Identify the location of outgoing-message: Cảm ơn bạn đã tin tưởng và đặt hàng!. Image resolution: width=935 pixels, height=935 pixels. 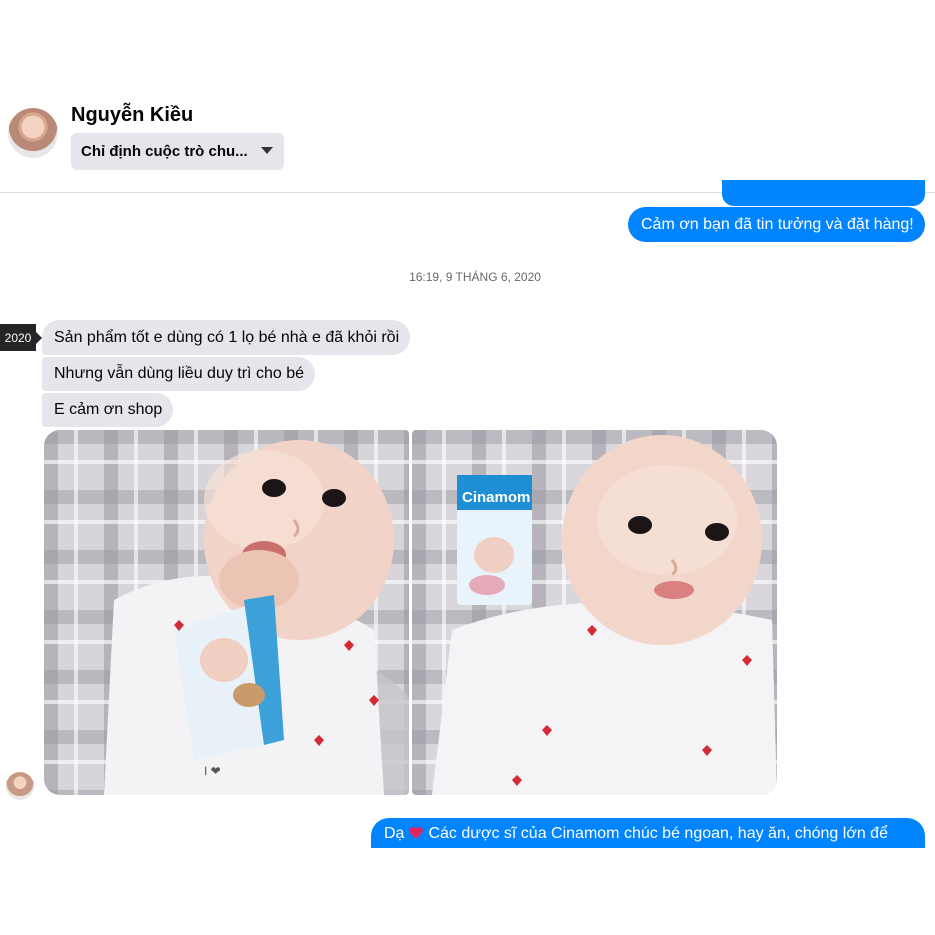
(776, 224).